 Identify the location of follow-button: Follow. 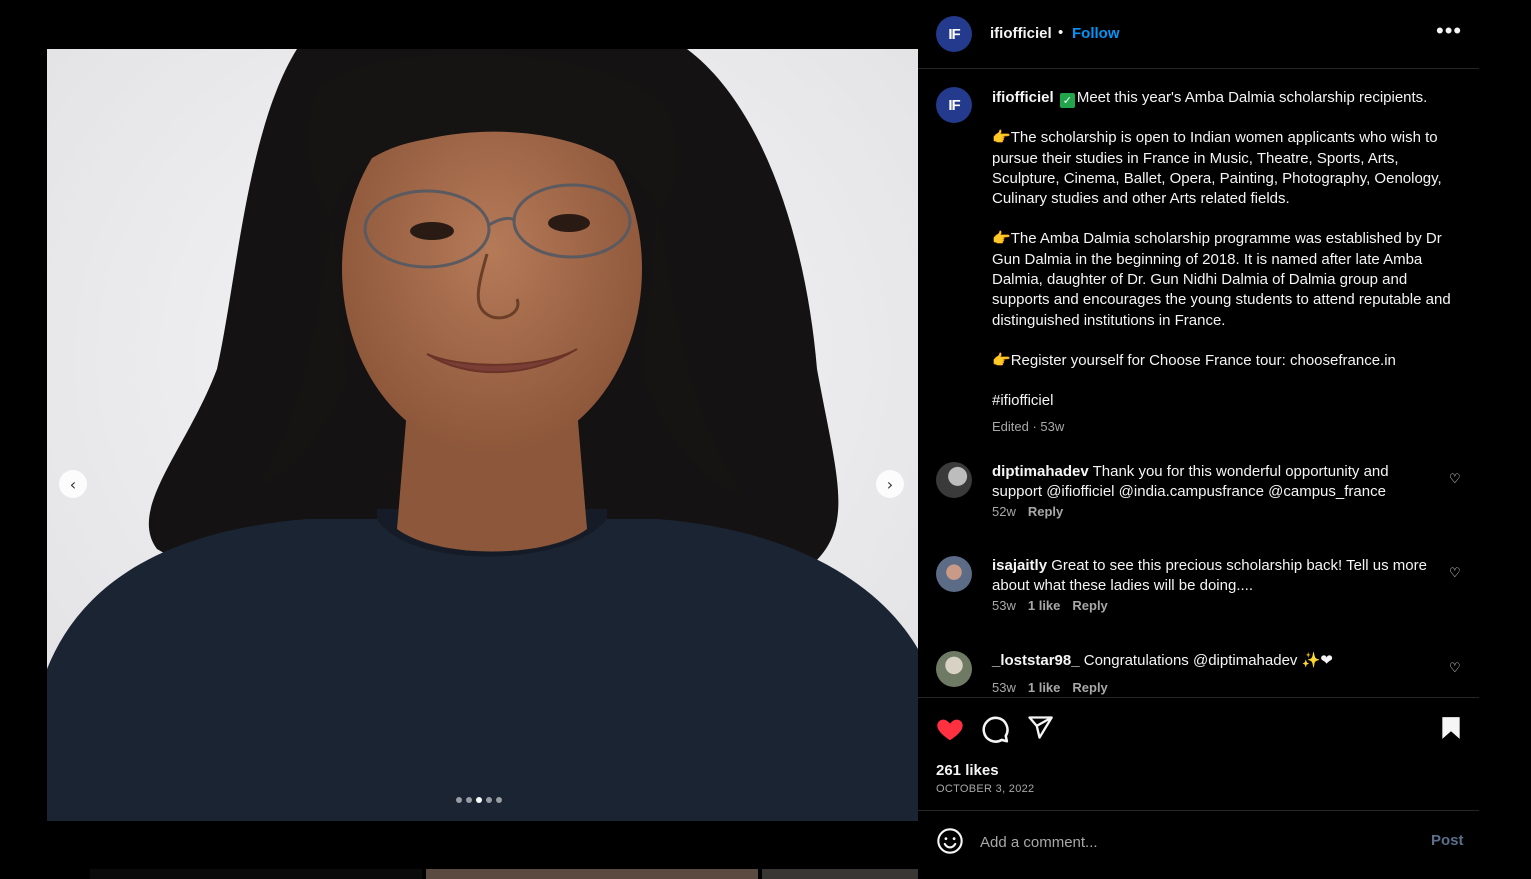
(1096, 33).